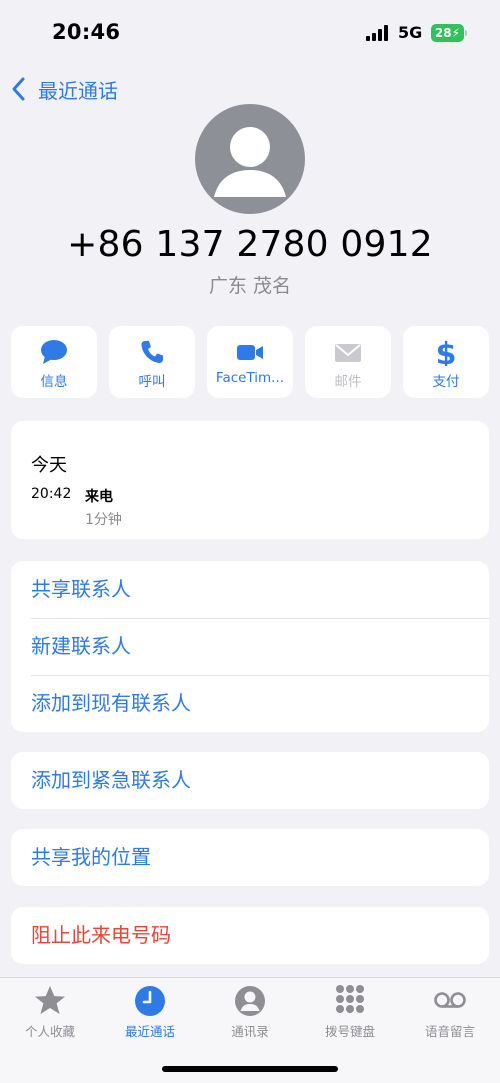  What do you see at coordinates (410, 32) in the screenshot?
I see `network-type: 5G` at bounding box center [410, 32].